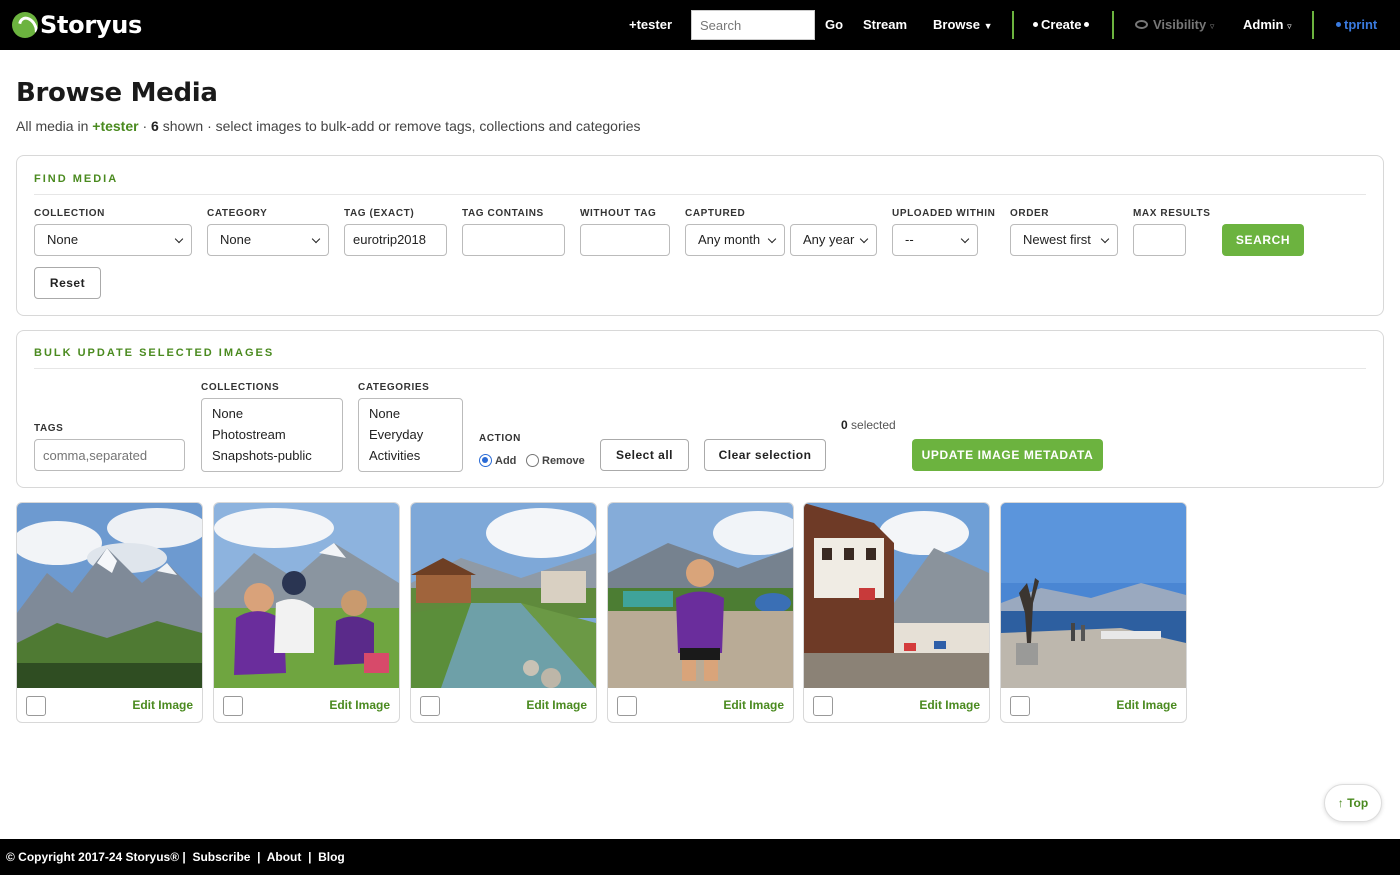 The width and height of the screenshot is (1400, 875). I want to click on lakeside-statue-photo, so click(1093, 595).